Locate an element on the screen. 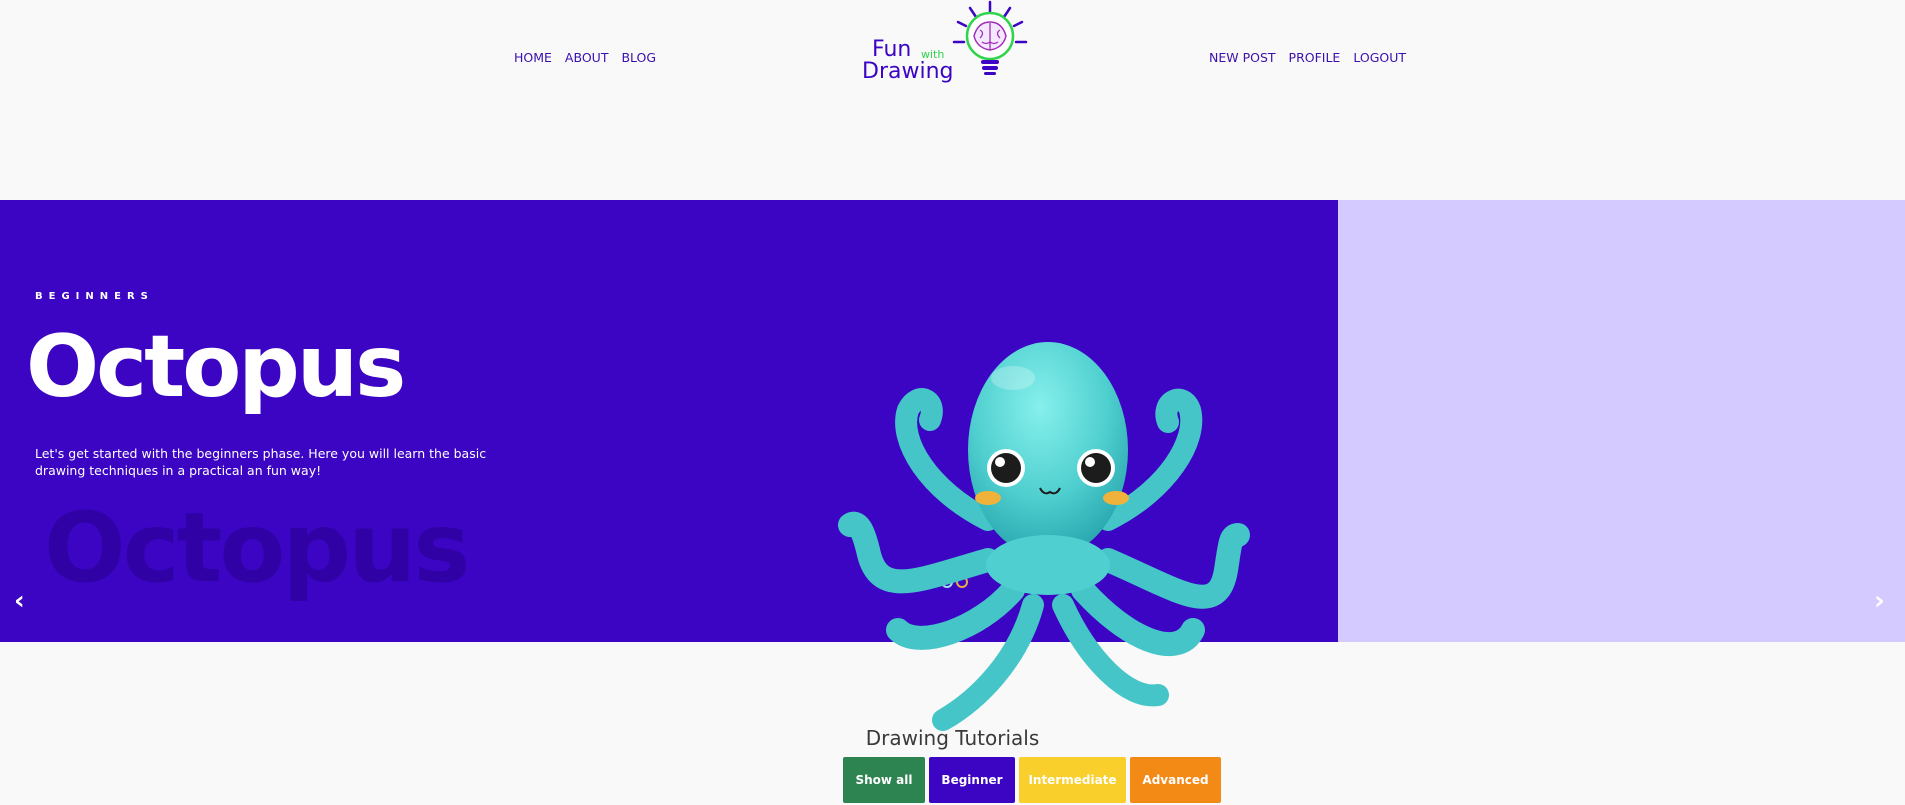 This screenshot has height=805, width=1905. nav-new-post-link: NEW POST is located at coordinates (1242, 57).